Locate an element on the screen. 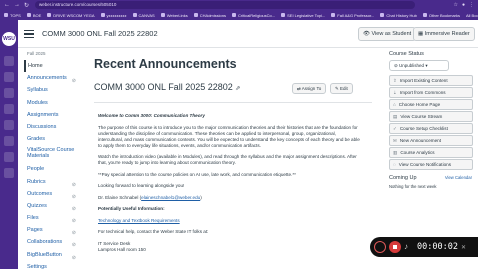 The image size is (478, 269). reload-icon: ↻ is located at coordinates (26, 5).